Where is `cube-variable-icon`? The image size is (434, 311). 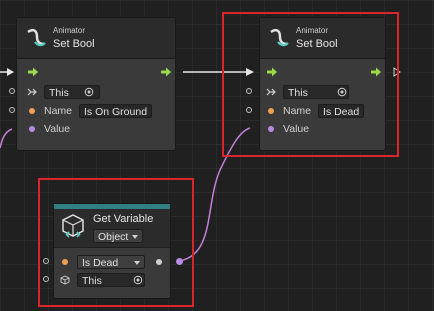
cube-variable-icon is located at coordinates (73, 226).